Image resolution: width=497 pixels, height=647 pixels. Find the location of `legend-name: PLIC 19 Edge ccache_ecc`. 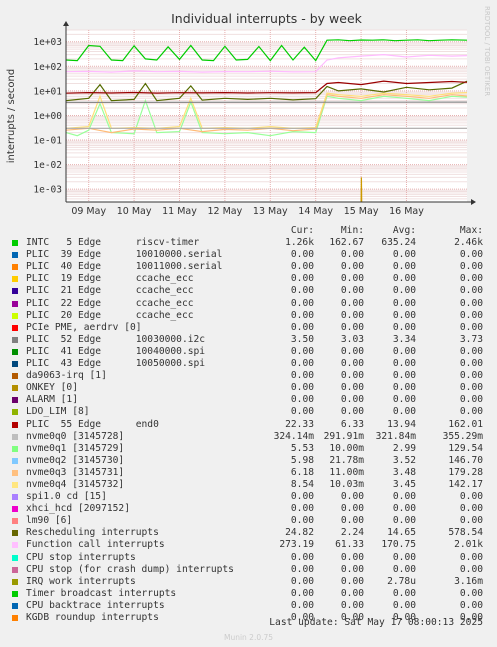

legend-name: PLIC 19 Edge ccache_ecc is located at coordinates (110, 279).